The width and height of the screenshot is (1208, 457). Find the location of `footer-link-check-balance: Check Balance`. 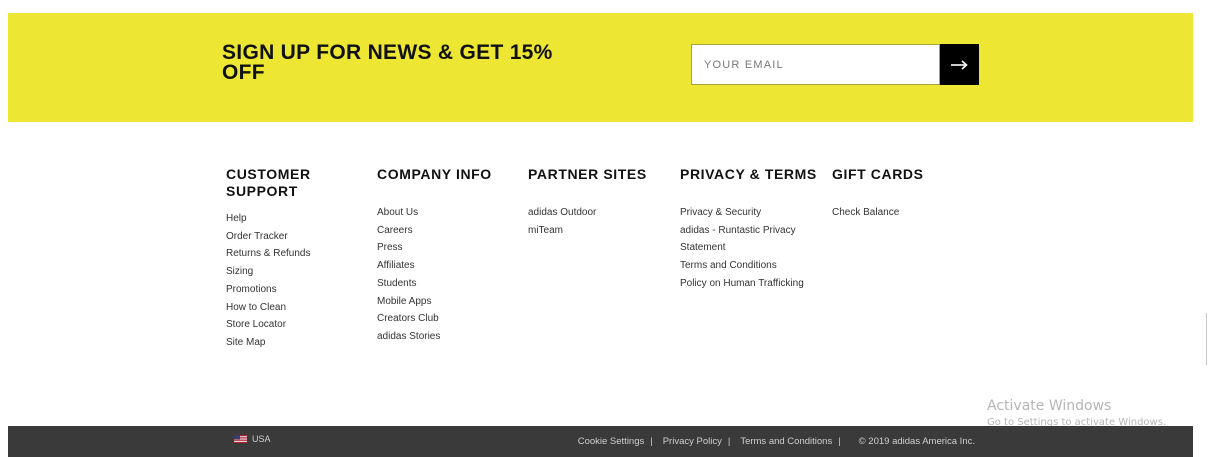

footer-link-check-balance: Check Balance is located at coordinates (892, 213).